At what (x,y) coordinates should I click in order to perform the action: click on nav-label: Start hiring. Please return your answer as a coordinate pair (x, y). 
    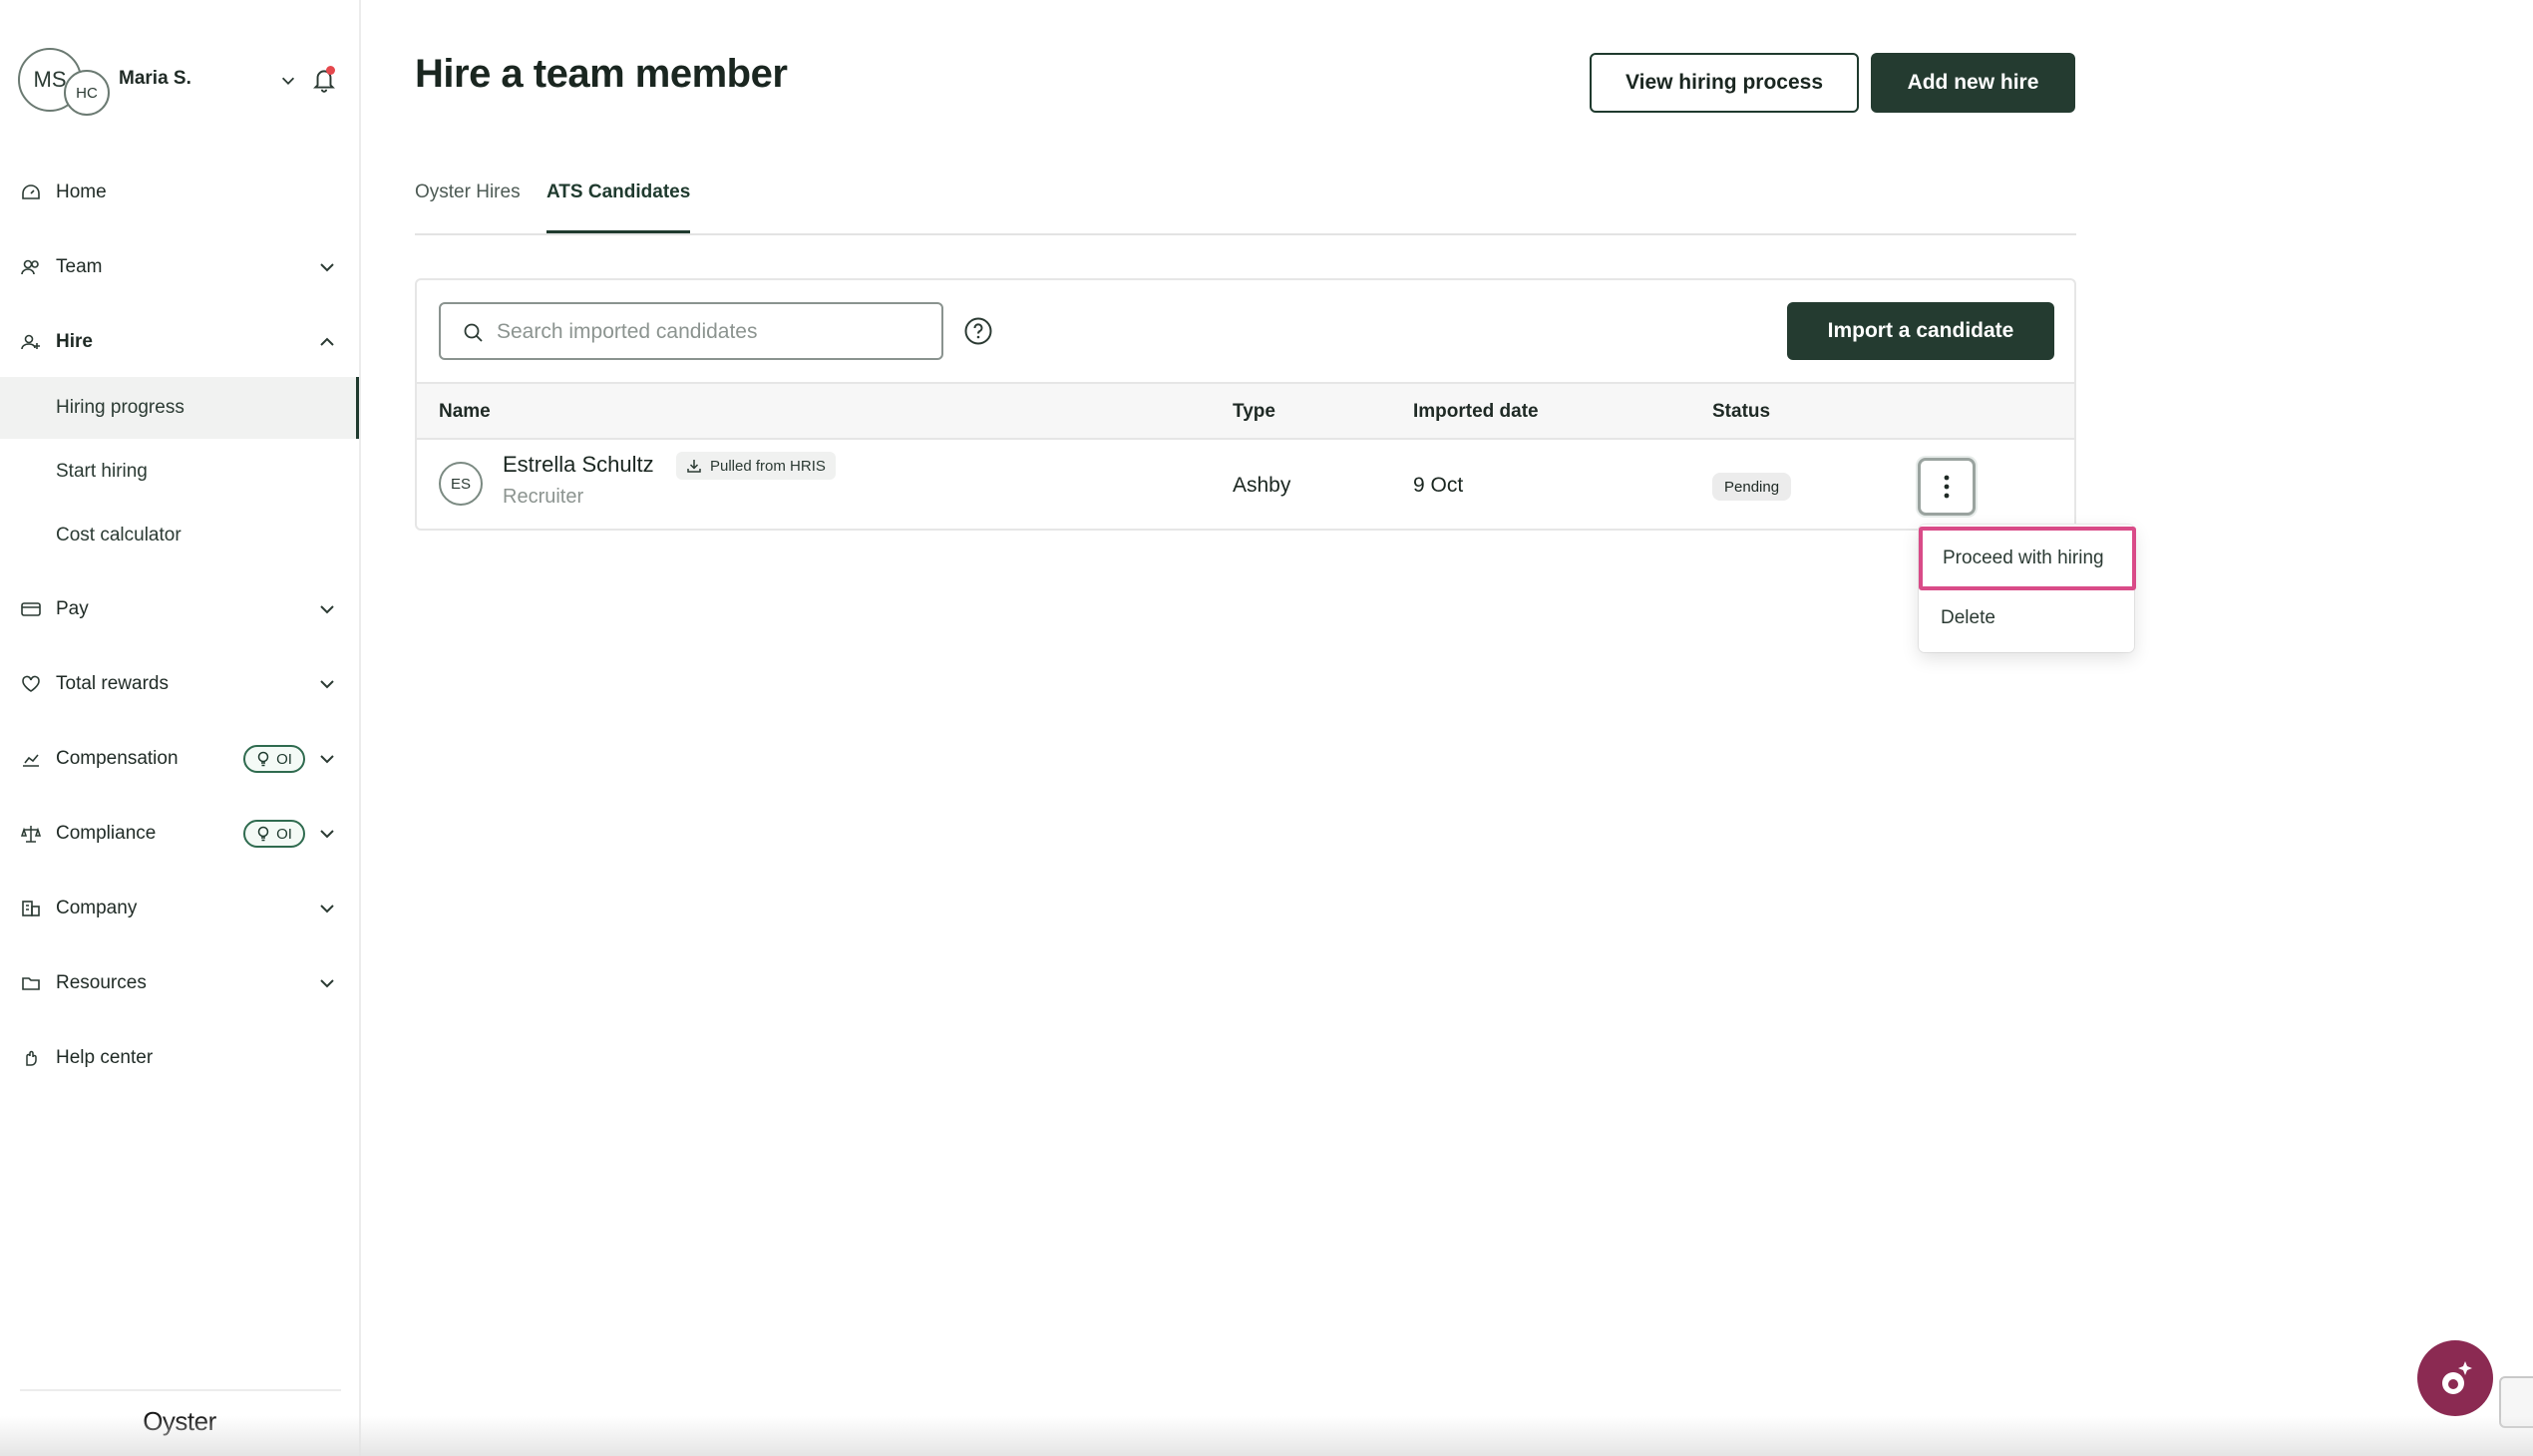
    Looking at the image, I should click on (102, 471).